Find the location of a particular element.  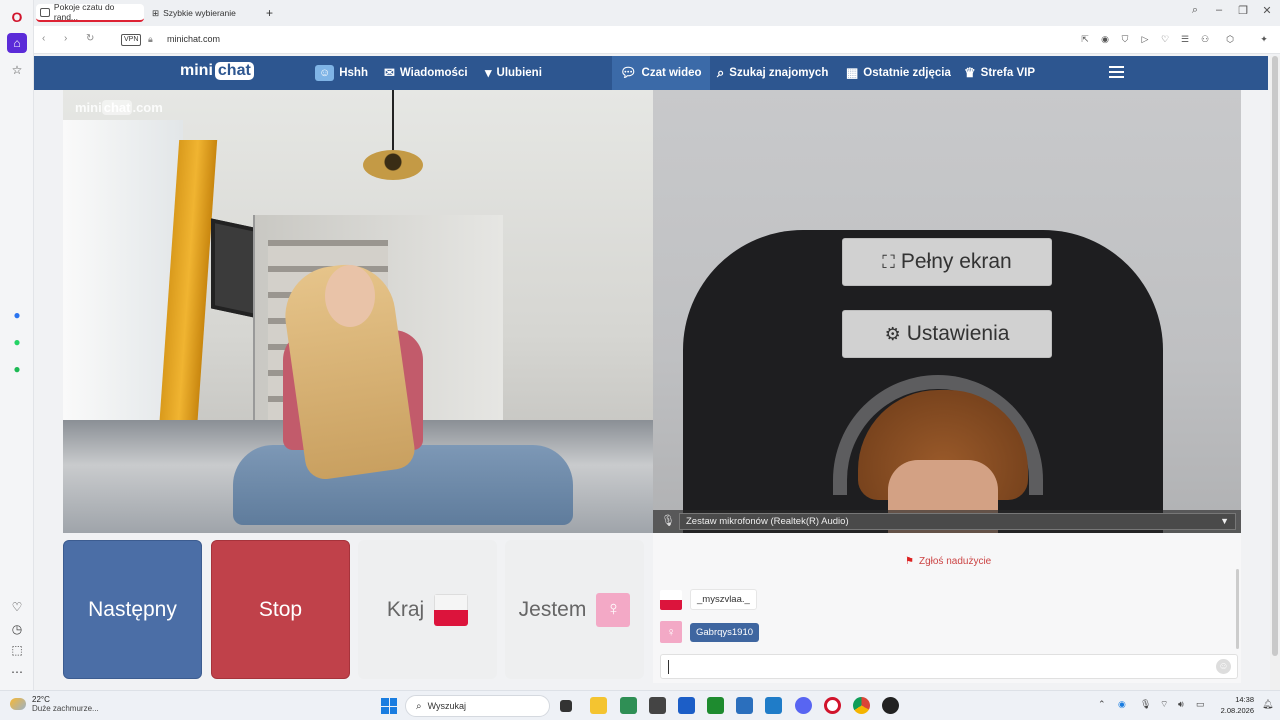

search-tabs-icon: ⌕ is located at coordinates (1195, 10).